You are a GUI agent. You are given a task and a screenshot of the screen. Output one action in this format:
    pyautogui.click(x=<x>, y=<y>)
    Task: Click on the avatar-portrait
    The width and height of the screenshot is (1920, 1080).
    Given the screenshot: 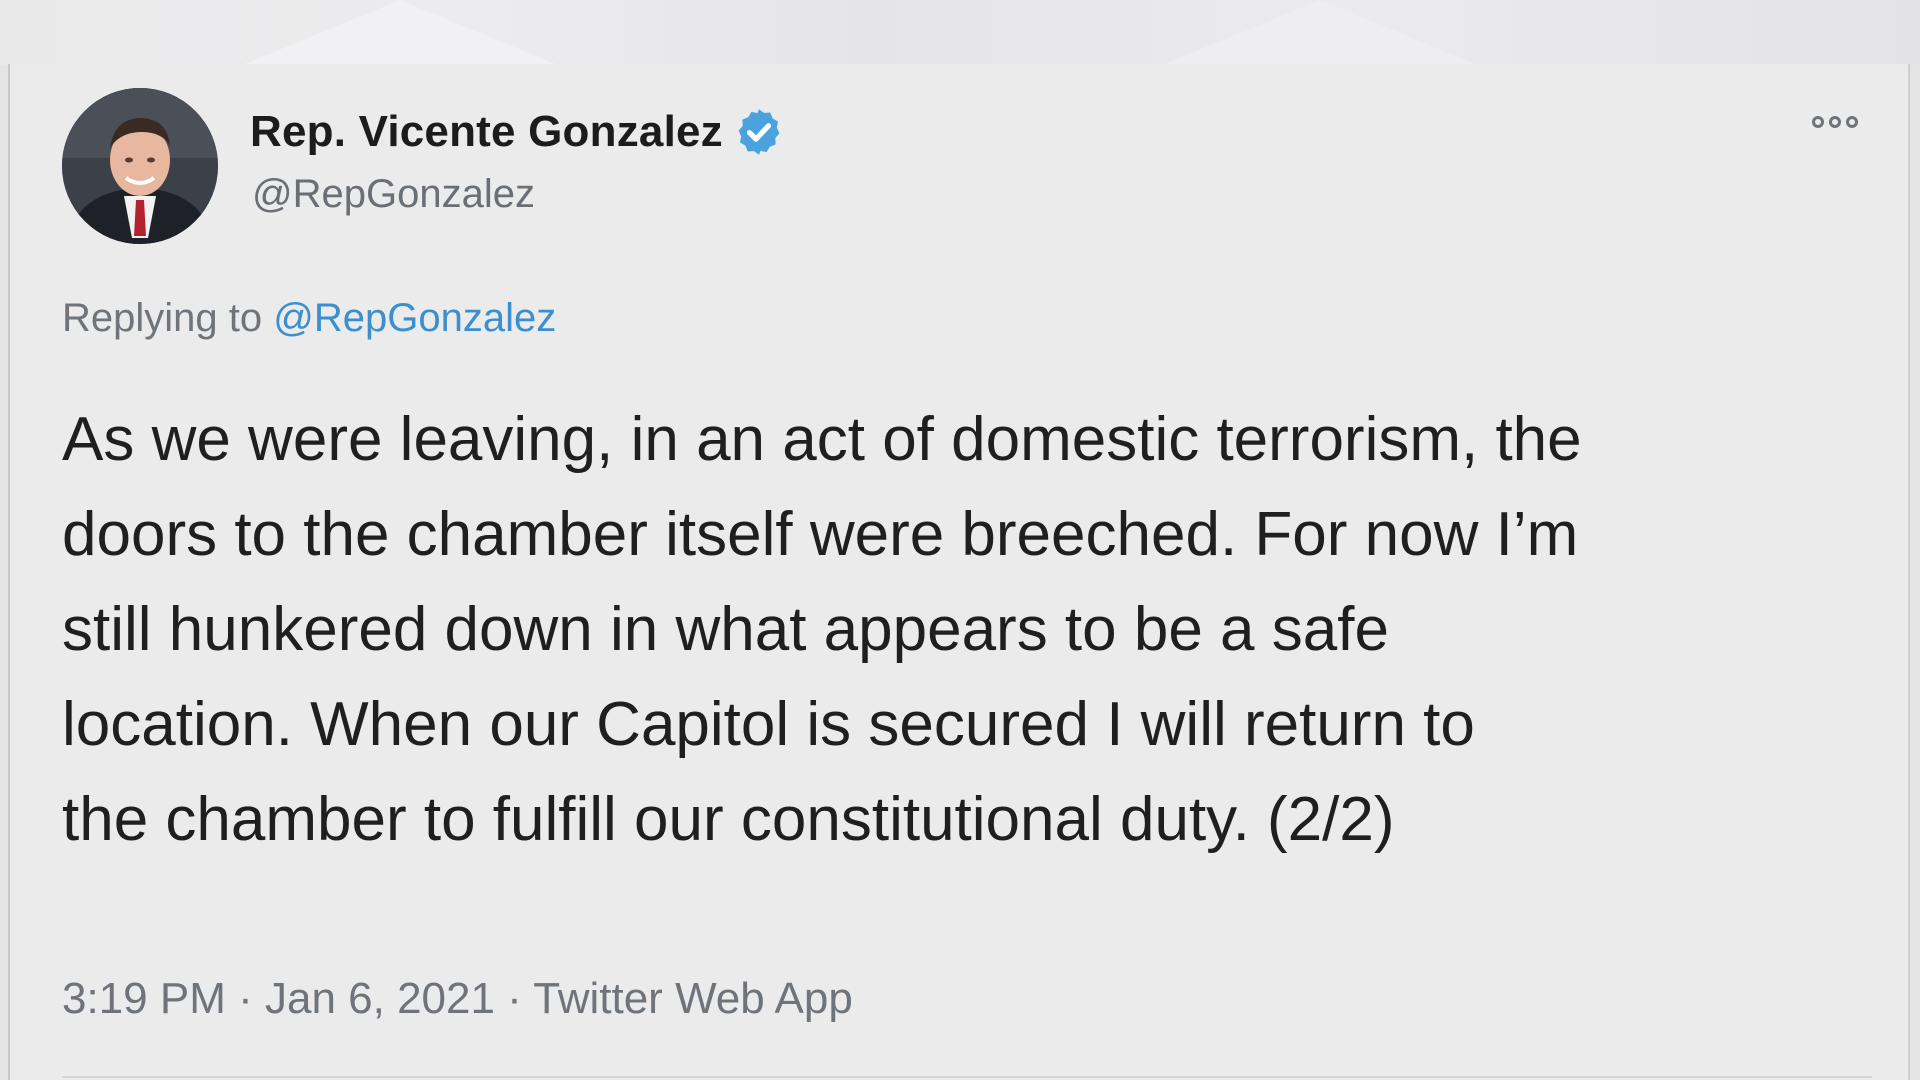 What is the action you would take?
    pyautogui.click(x=140, y=166)
    